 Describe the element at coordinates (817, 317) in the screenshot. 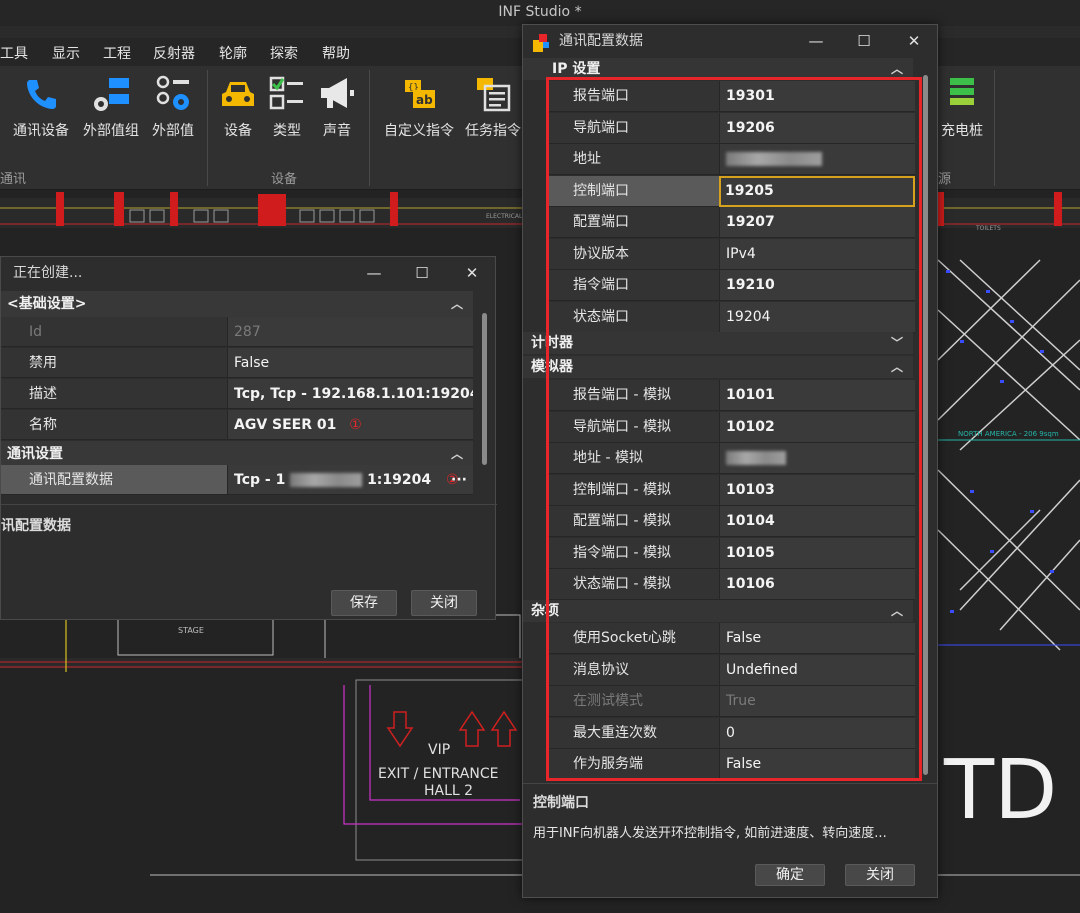

I see `property-value: 19204` at that location.